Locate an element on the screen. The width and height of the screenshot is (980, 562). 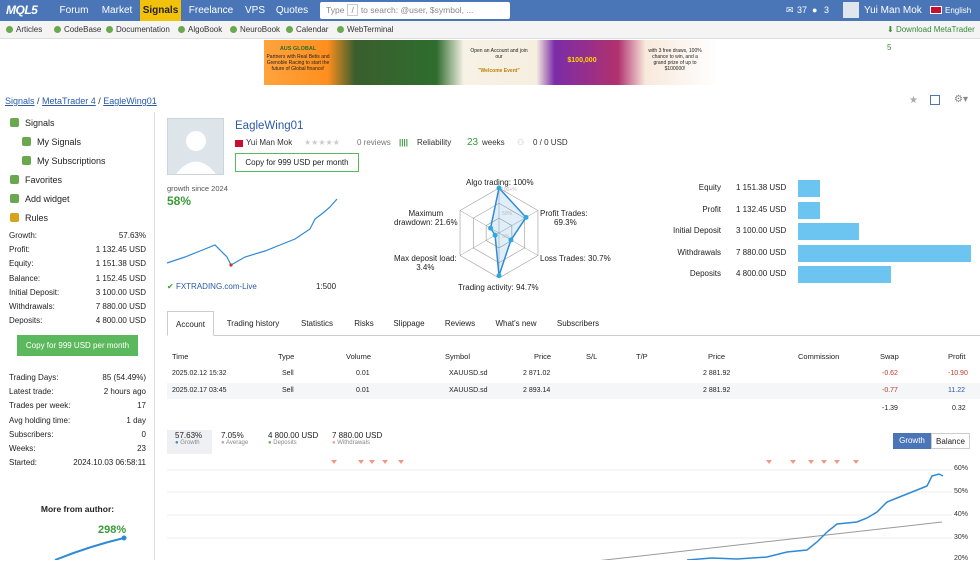
nav-signals: Signals is located at coordinates (160, 10).